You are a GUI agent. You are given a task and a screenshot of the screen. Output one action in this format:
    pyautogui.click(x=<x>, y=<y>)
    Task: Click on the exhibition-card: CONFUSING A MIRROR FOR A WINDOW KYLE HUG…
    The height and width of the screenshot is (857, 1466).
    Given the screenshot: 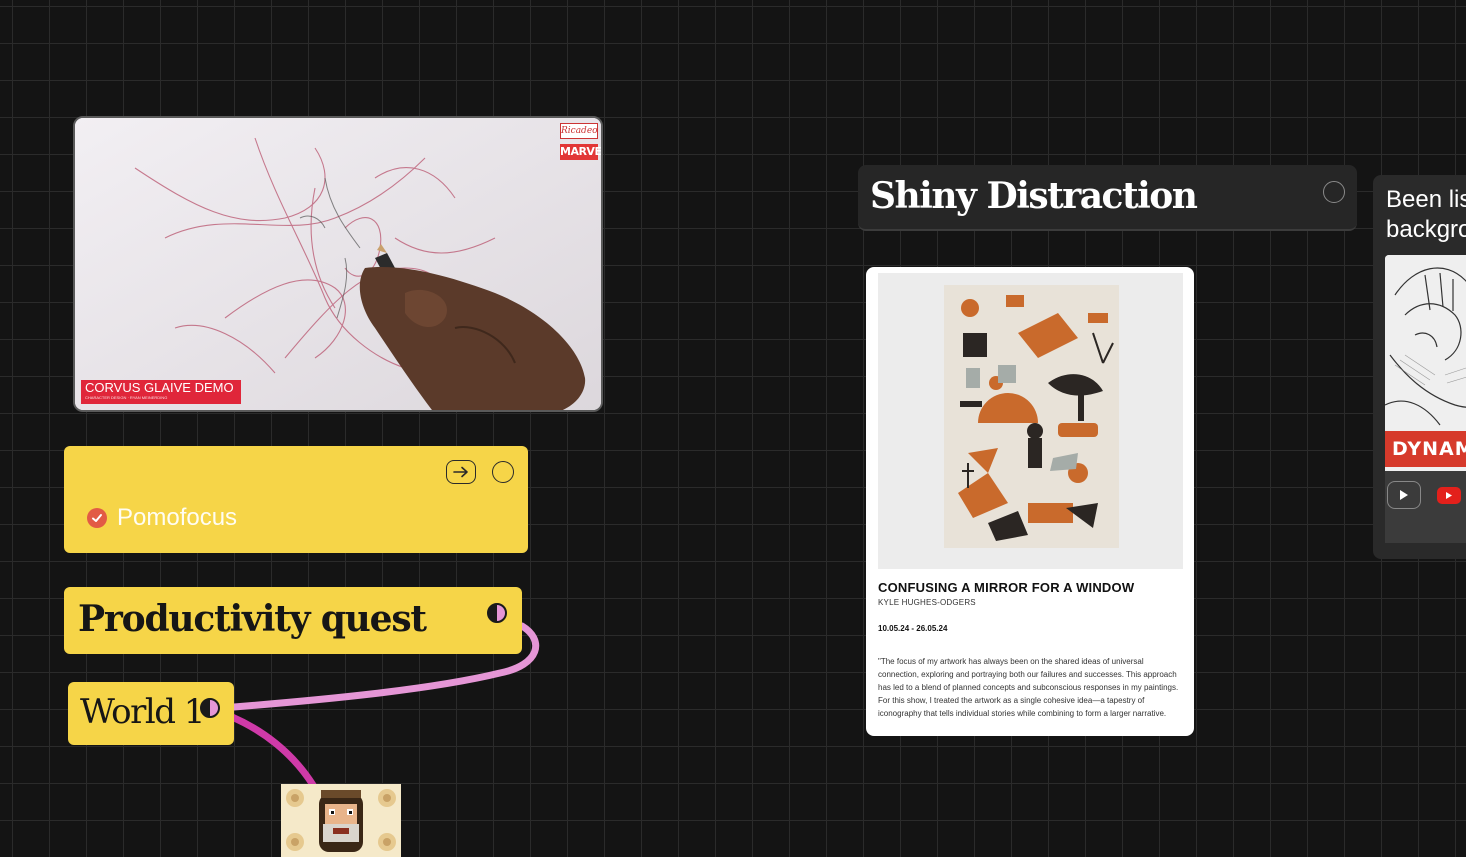 What is the action you would take?
    pyautogui.click(x=1030, y=501)
    